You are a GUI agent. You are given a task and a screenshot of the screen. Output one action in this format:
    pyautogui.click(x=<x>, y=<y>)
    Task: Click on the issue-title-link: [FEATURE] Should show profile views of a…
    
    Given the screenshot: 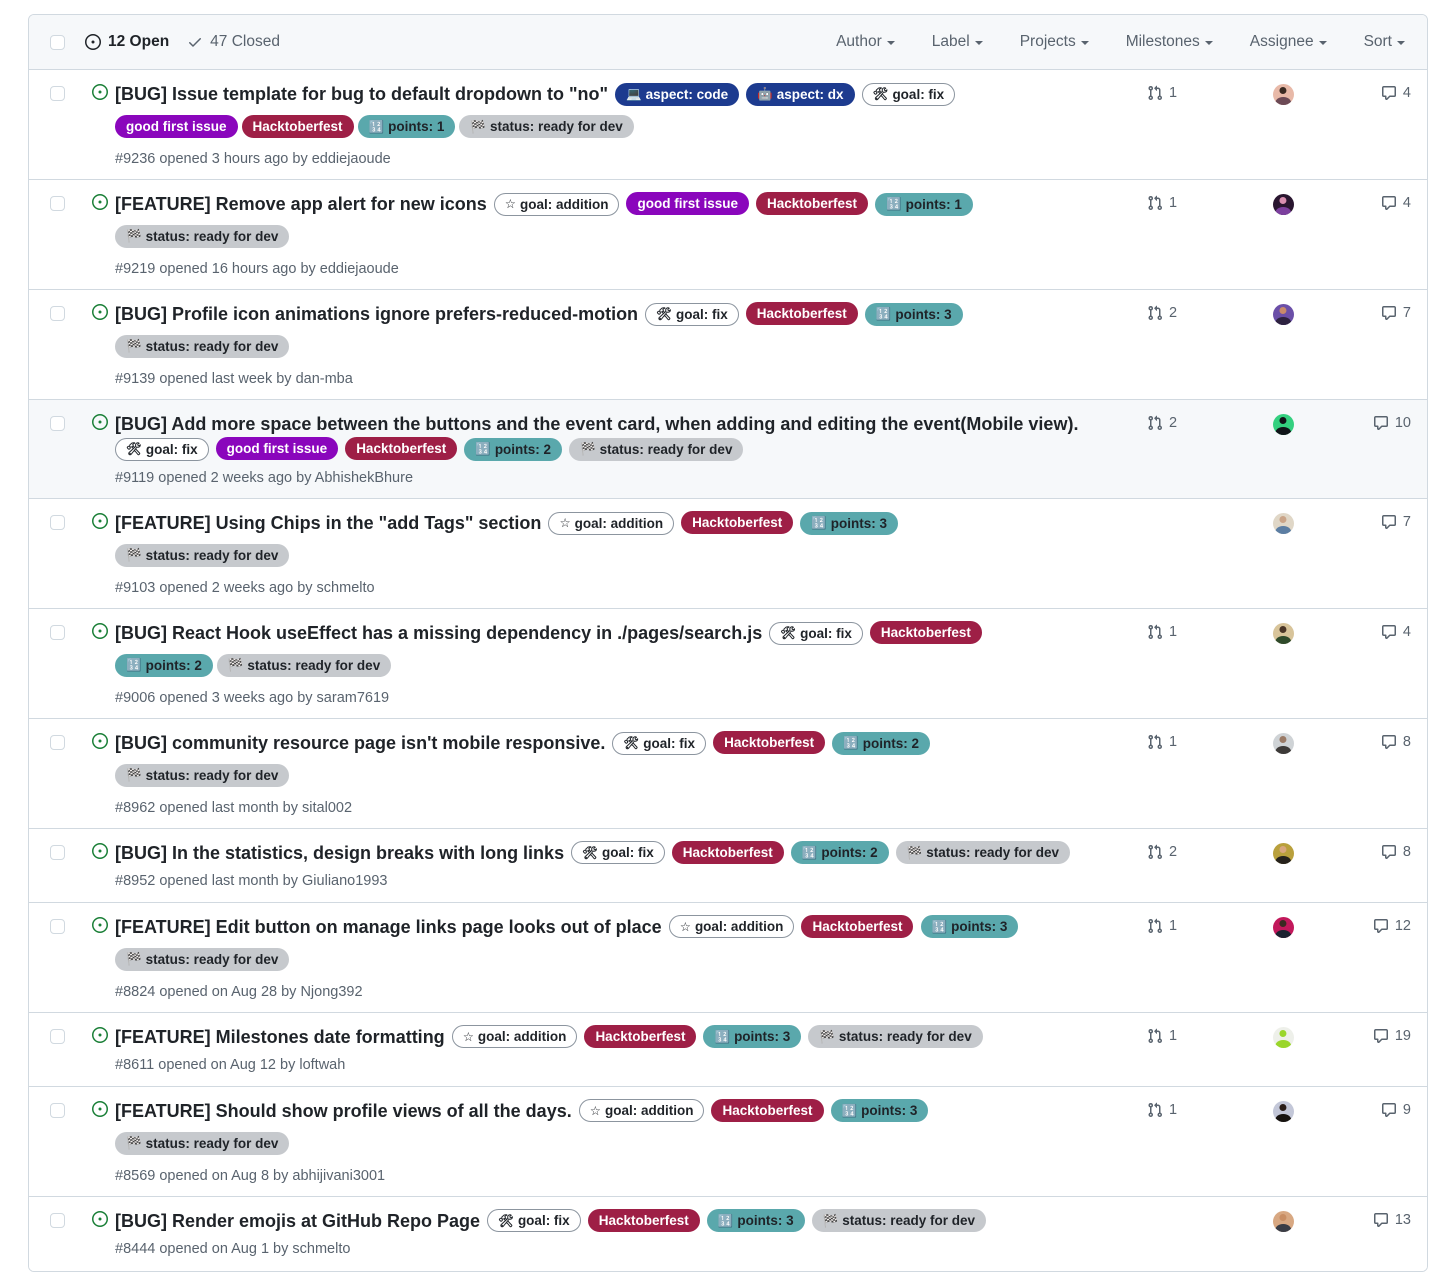 What is the action you would take?
    pyautogui.click(x=343, y=1111)
    